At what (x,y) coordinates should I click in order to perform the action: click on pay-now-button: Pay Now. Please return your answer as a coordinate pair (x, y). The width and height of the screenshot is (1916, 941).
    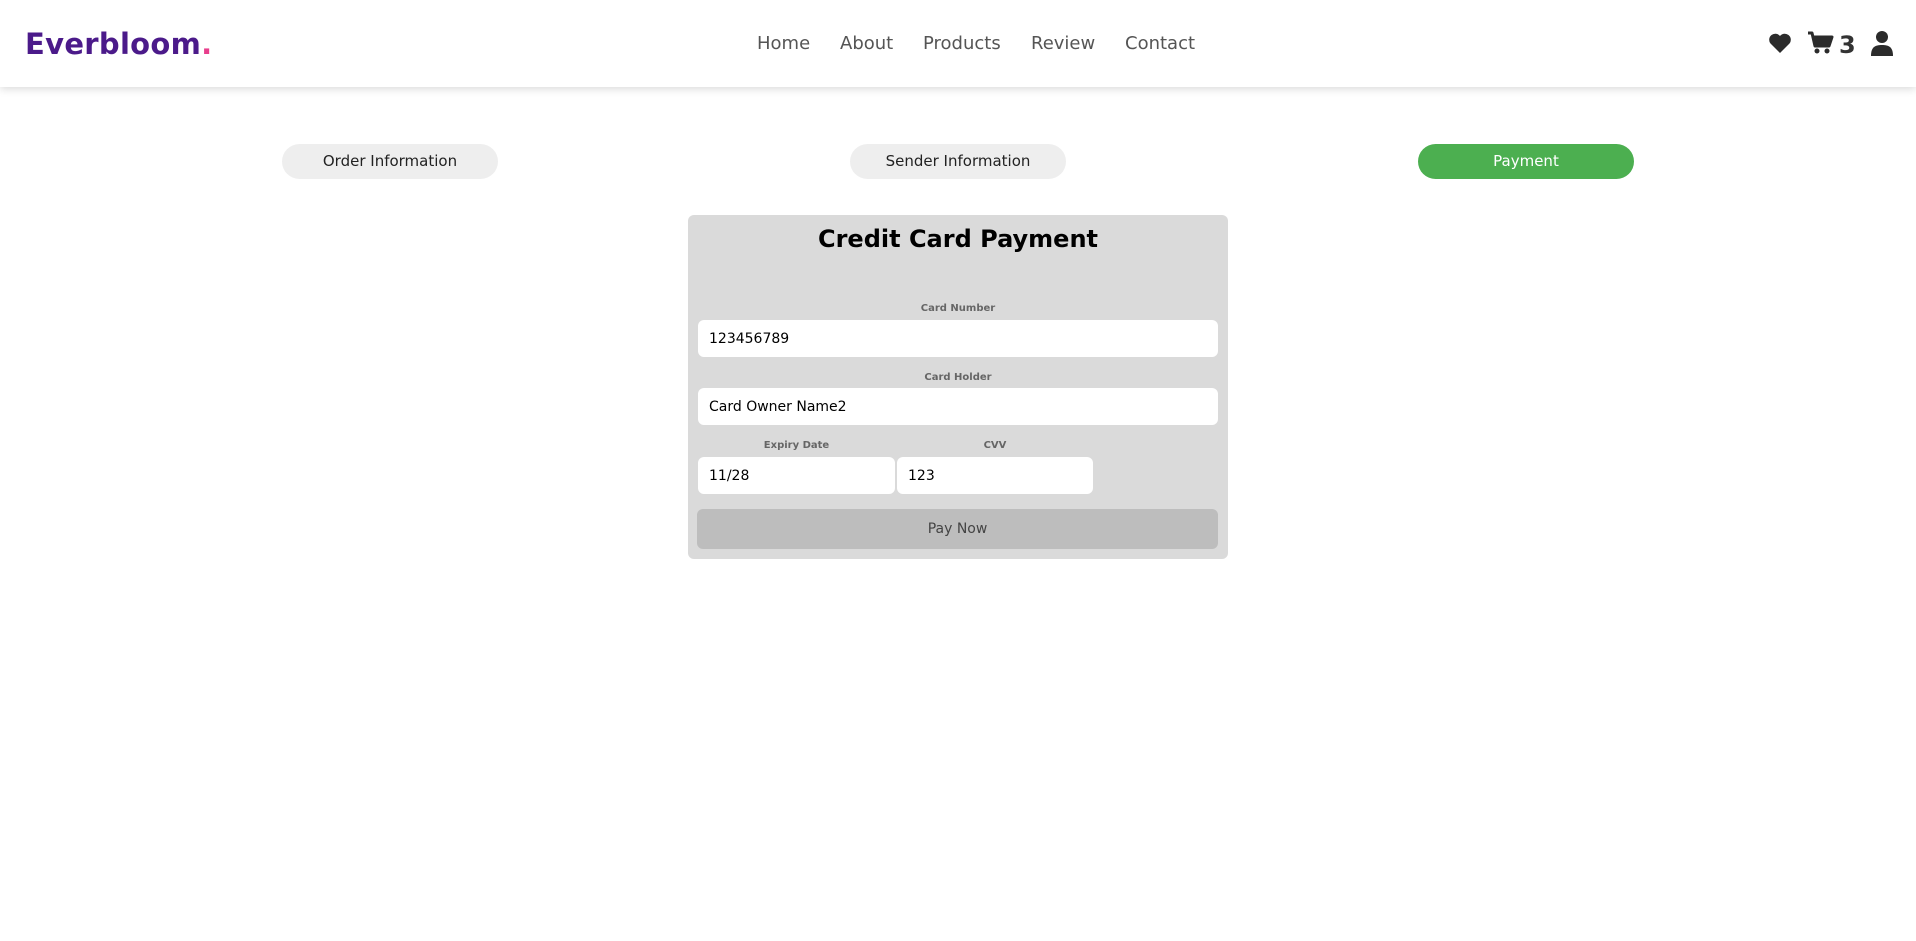
    Looking at the image, I should click on (957, 529).